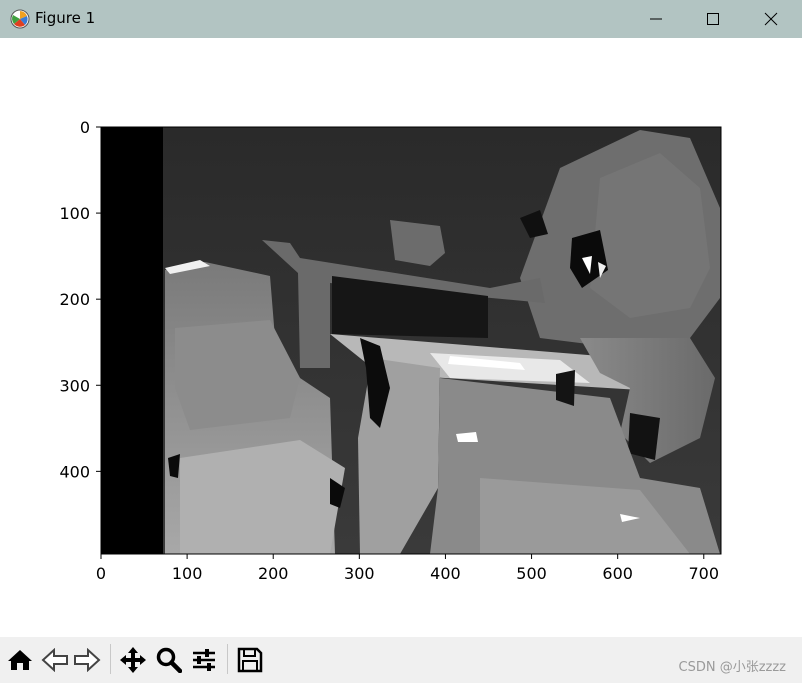 This screenshot has width=802, height=683. I want to click on watermark-text: CSDN @小张zzzz, so click(732, 667).